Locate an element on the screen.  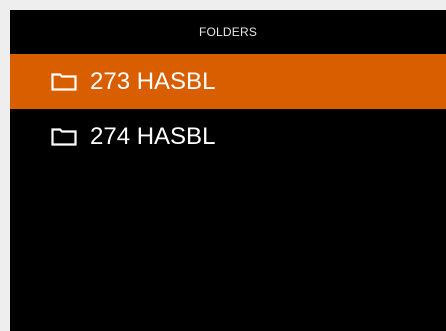
folders-title: FOLDERS is located at coordinates (228, 32).